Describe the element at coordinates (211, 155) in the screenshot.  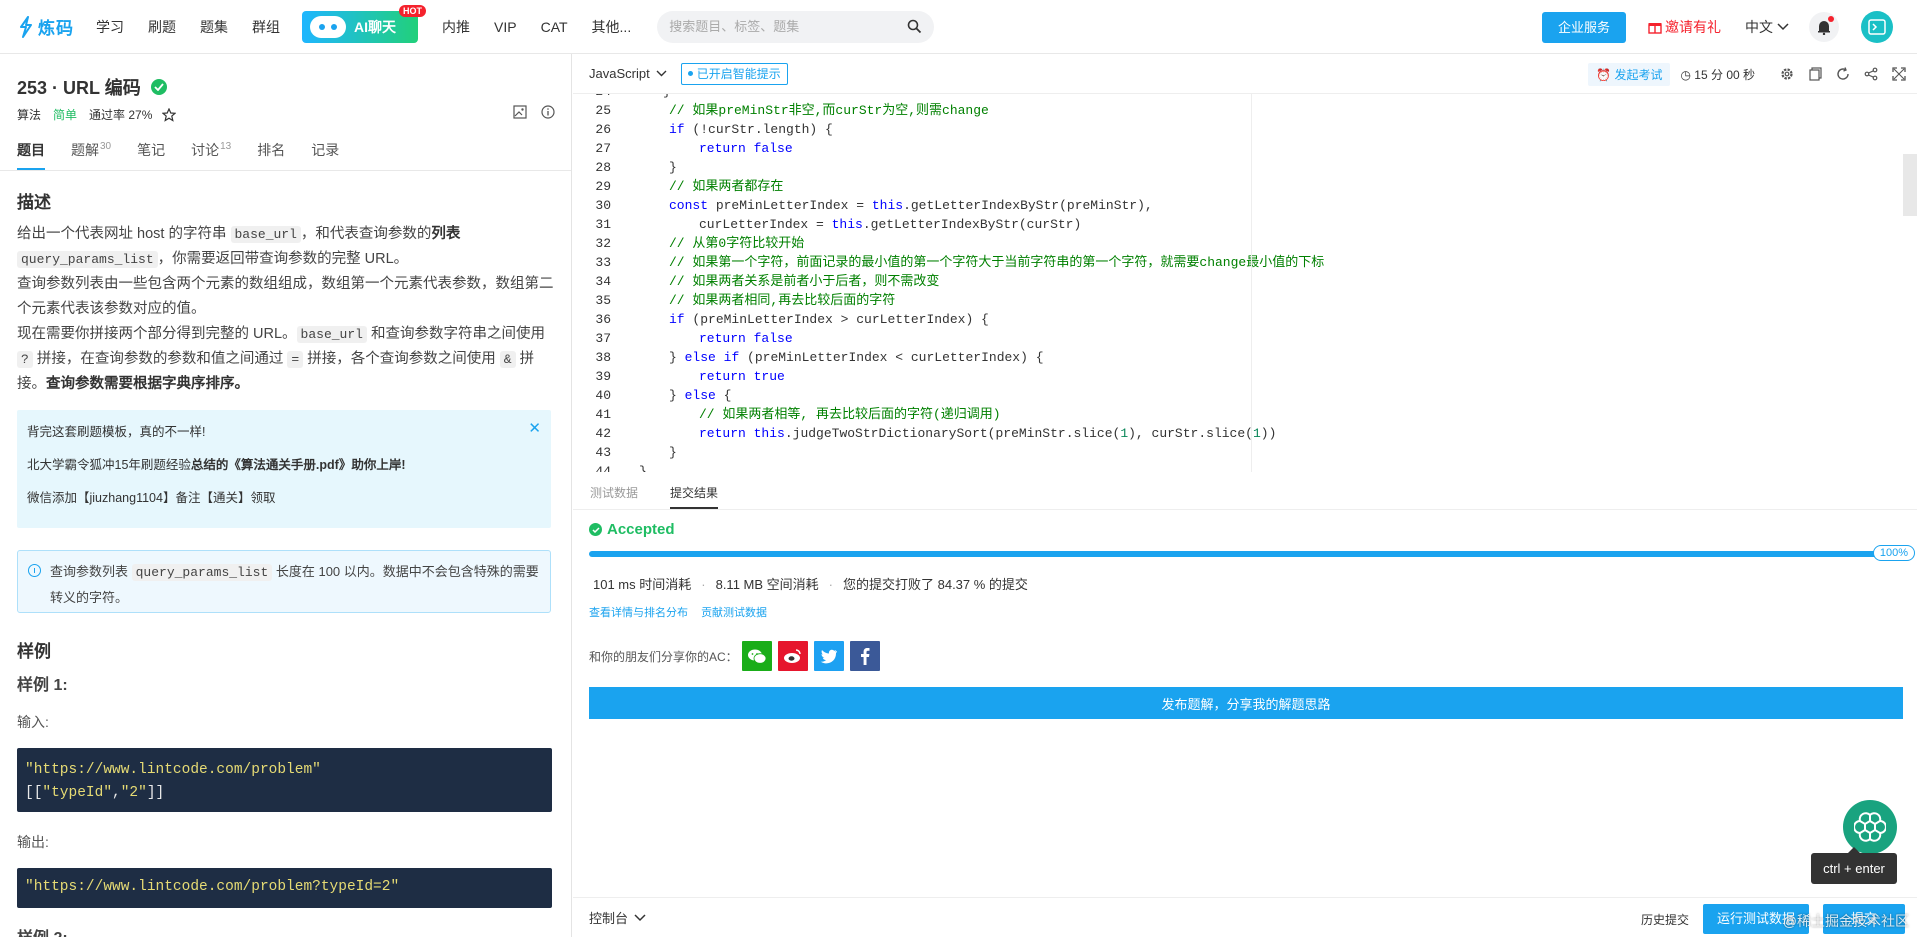
I see `tab-discussion: 讨论13` at that location.